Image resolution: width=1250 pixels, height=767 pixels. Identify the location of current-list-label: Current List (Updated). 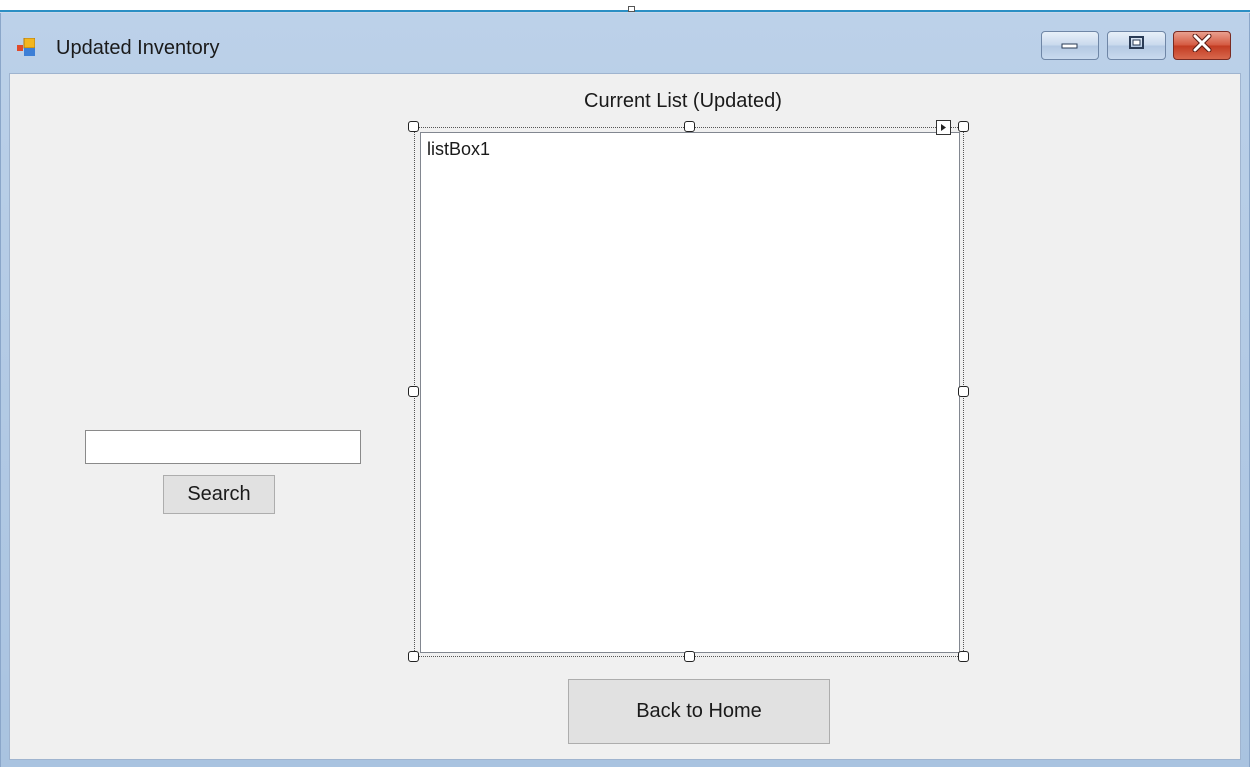
(683, 101).